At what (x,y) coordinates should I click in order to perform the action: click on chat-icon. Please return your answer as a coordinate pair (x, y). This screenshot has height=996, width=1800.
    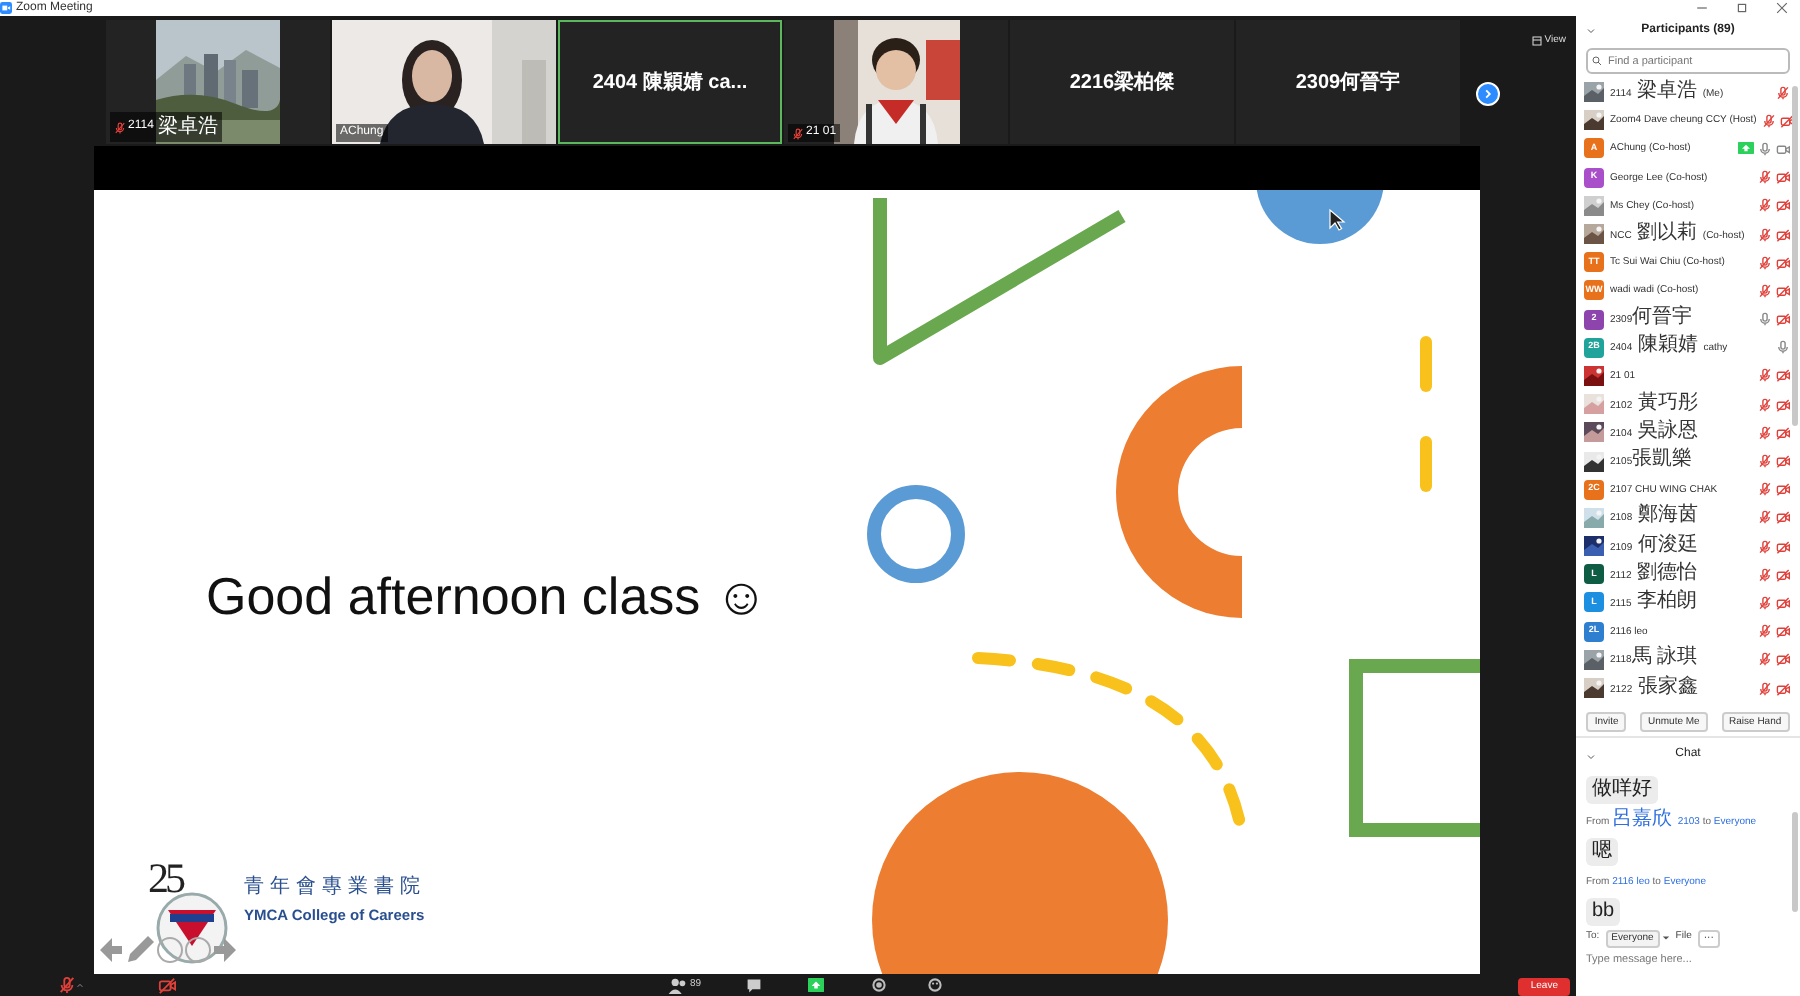
    Looking at the image, I should click on (753, 985).